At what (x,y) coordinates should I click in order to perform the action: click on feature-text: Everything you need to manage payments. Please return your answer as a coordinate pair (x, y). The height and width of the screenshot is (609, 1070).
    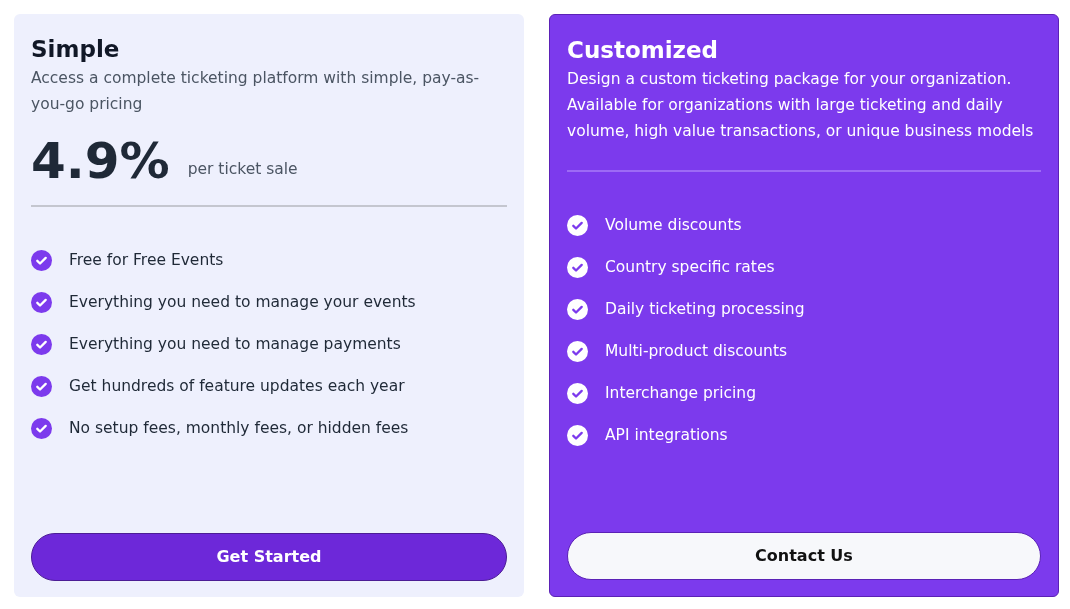
    Looking at the image, I should click on (235, 344).